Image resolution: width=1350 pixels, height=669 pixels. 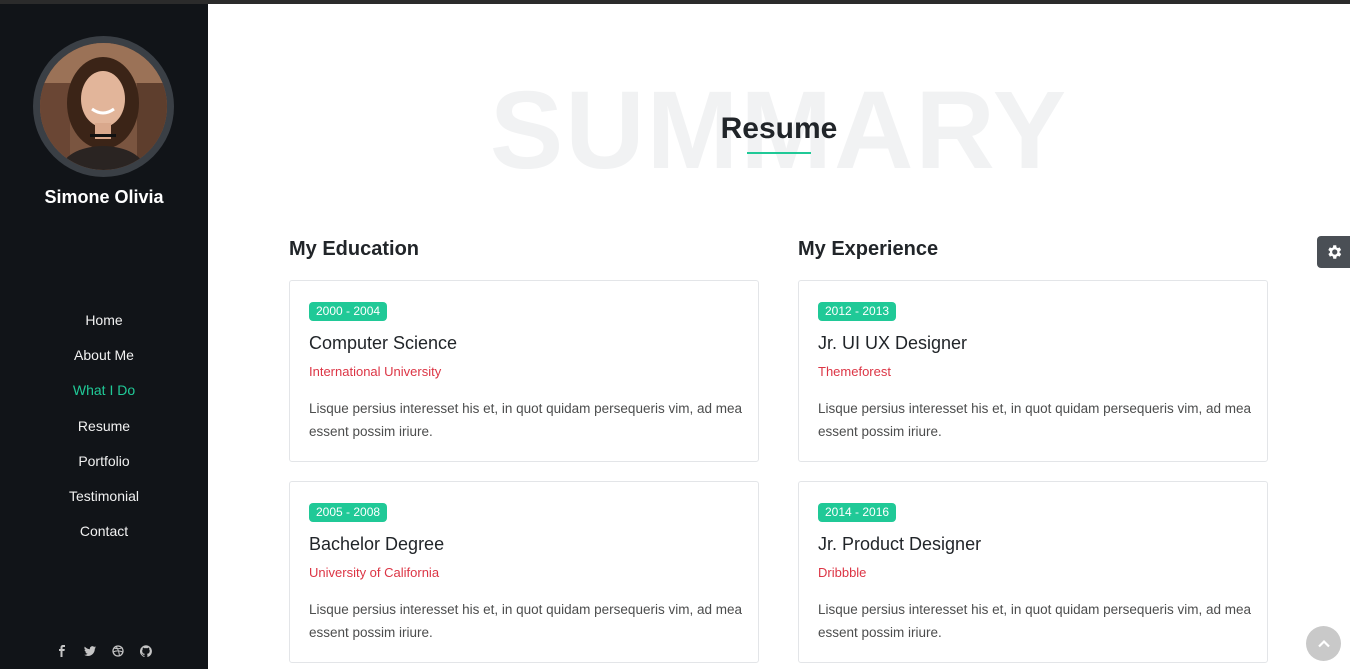 What do you see at coordinates (118, 651) in the screenshot?
I see `dribbble-icon` at bounding box center [118, 651].